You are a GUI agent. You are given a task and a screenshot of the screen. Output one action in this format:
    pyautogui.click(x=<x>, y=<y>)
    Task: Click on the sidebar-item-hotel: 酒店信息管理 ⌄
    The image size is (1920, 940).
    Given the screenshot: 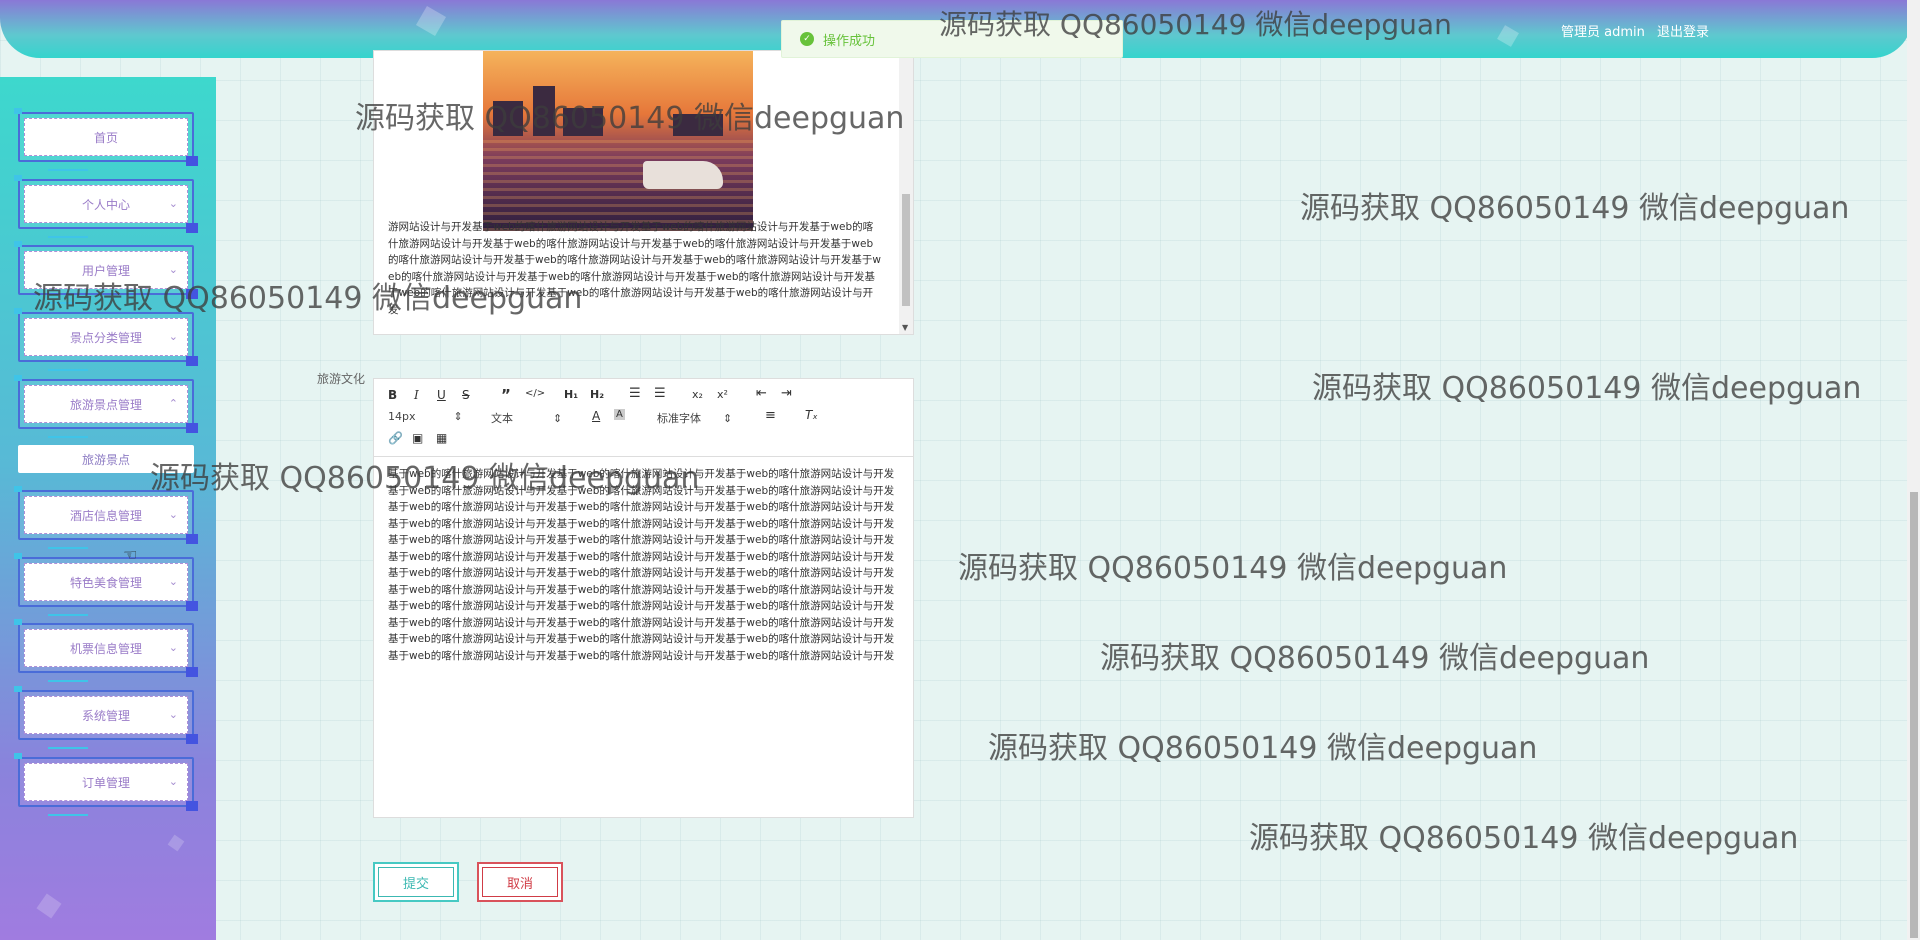 What is the action you would take?
    pyautogui.click(x=106, y=517)
    